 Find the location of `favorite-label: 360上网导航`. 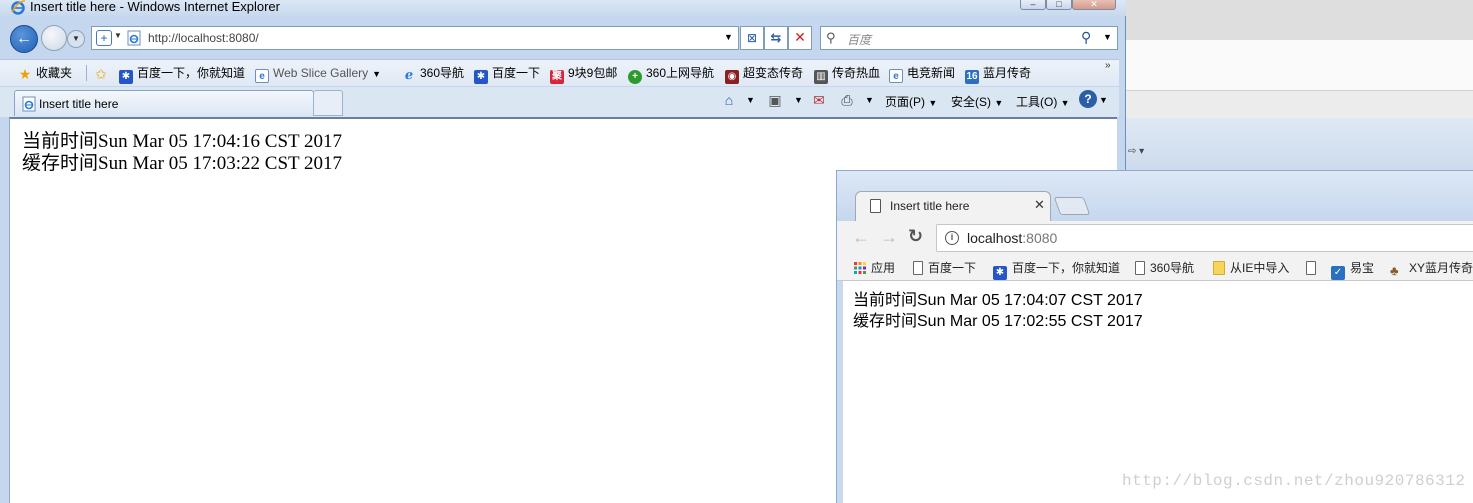

favorite-label: 360上网导航 is located at coordinates (680, 73).